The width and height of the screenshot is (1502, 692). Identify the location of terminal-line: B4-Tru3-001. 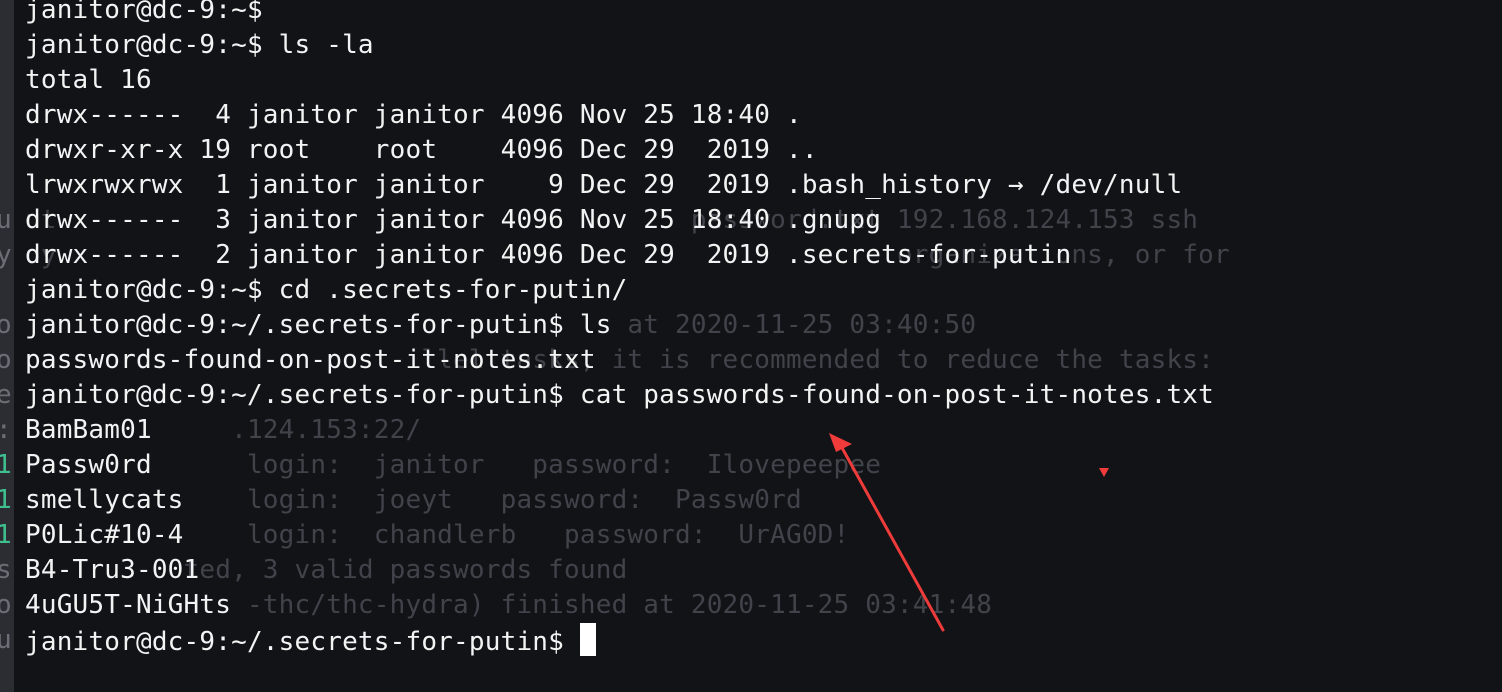
(112, 570).